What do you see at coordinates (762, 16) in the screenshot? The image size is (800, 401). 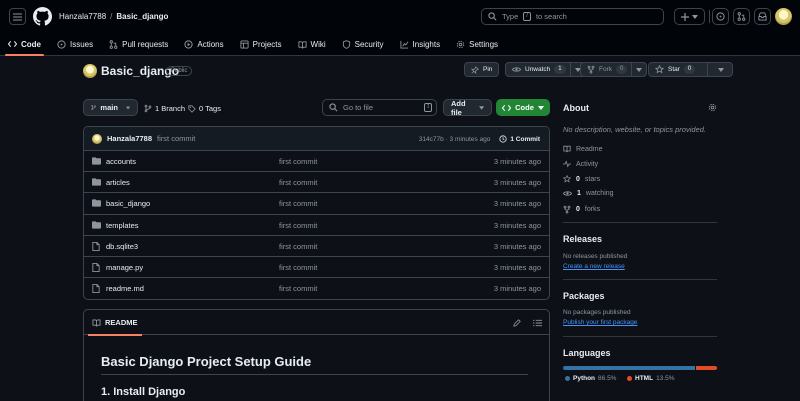 I see `inbox-button` at bounding box center [762, 16].